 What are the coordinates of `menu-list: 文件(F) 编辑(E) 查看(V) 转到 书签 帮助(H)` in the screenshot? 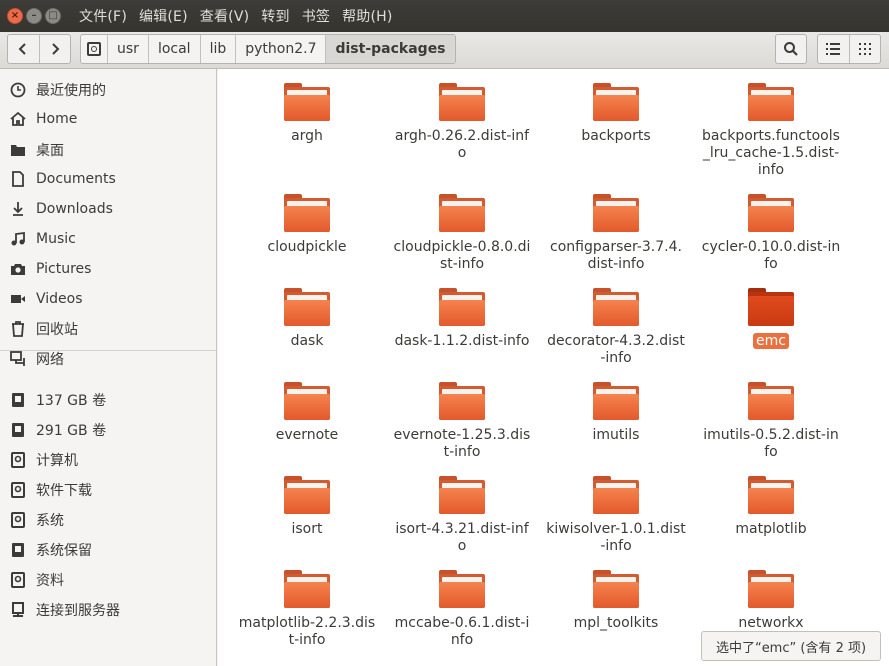 It's located at (242, 16).